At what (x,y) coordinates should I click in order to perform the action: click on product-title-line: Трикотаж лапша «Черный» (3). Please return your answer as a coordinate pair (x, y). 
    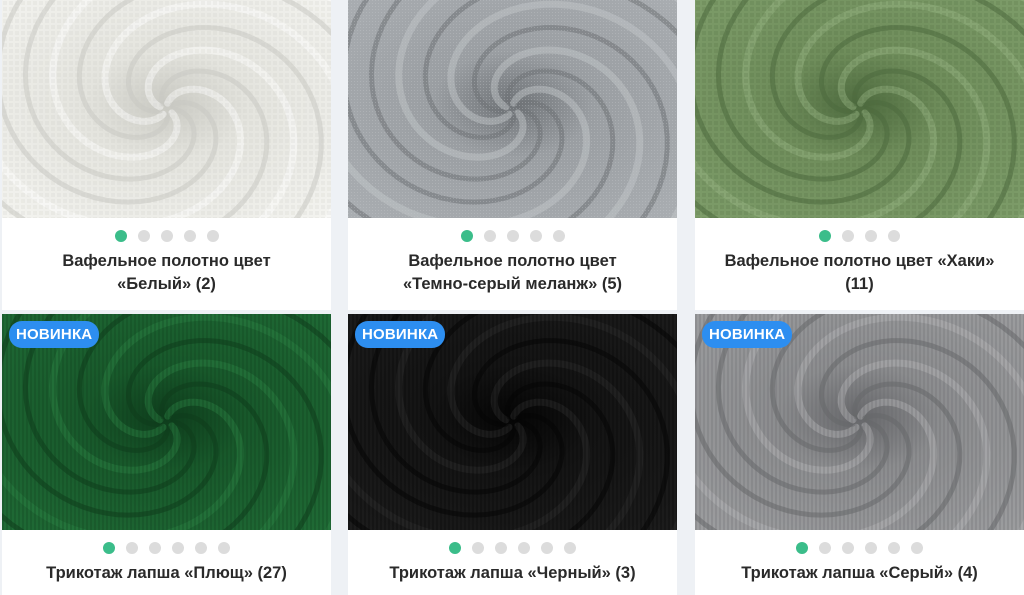
    Looking at the image, I should click on (512, 573).